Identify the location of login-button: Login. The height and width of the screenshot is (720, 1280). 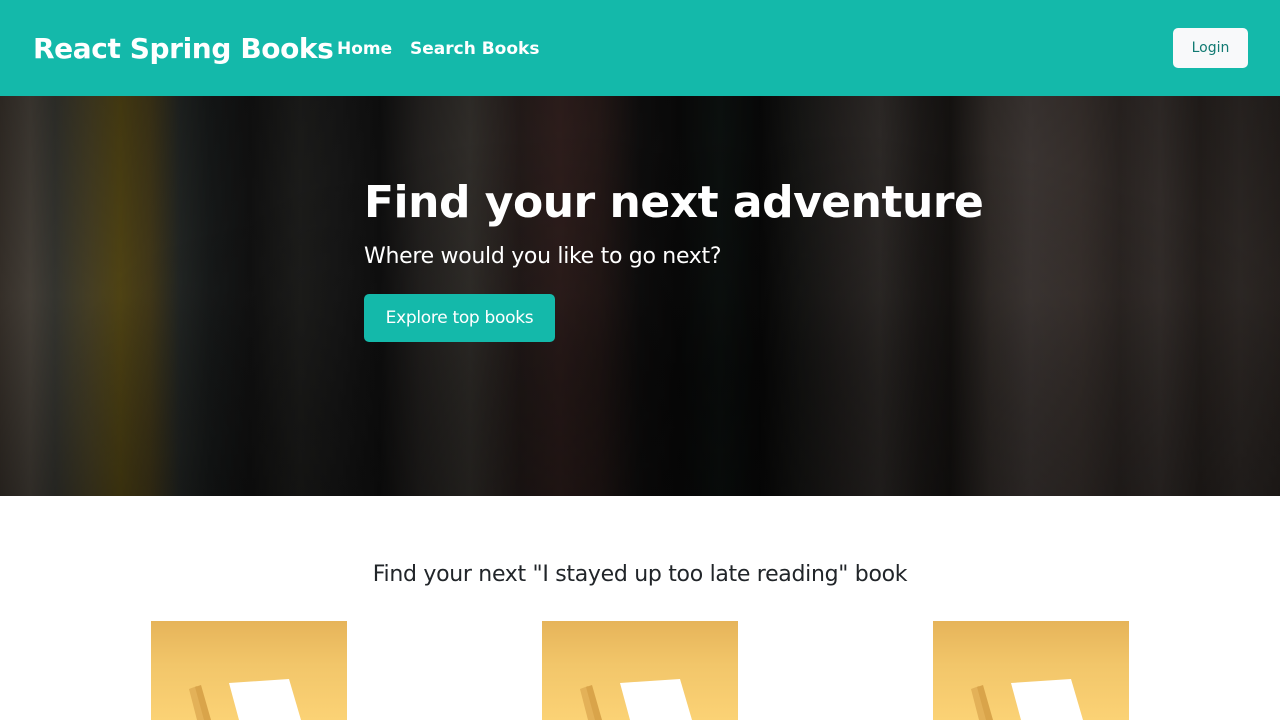
(1210, 48).